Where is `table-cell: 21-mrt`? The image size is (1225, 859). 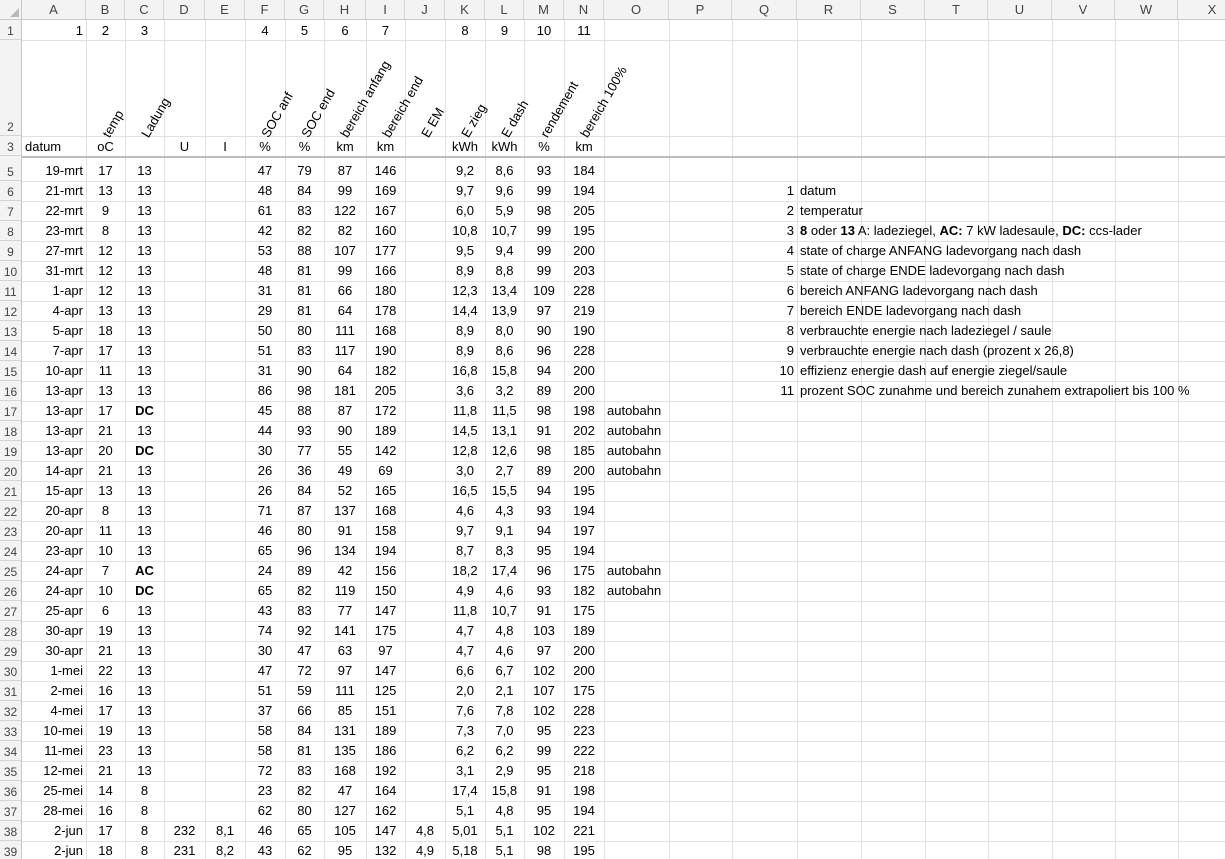
table-cell: 21-mrt is located at coordinates (54, 191).